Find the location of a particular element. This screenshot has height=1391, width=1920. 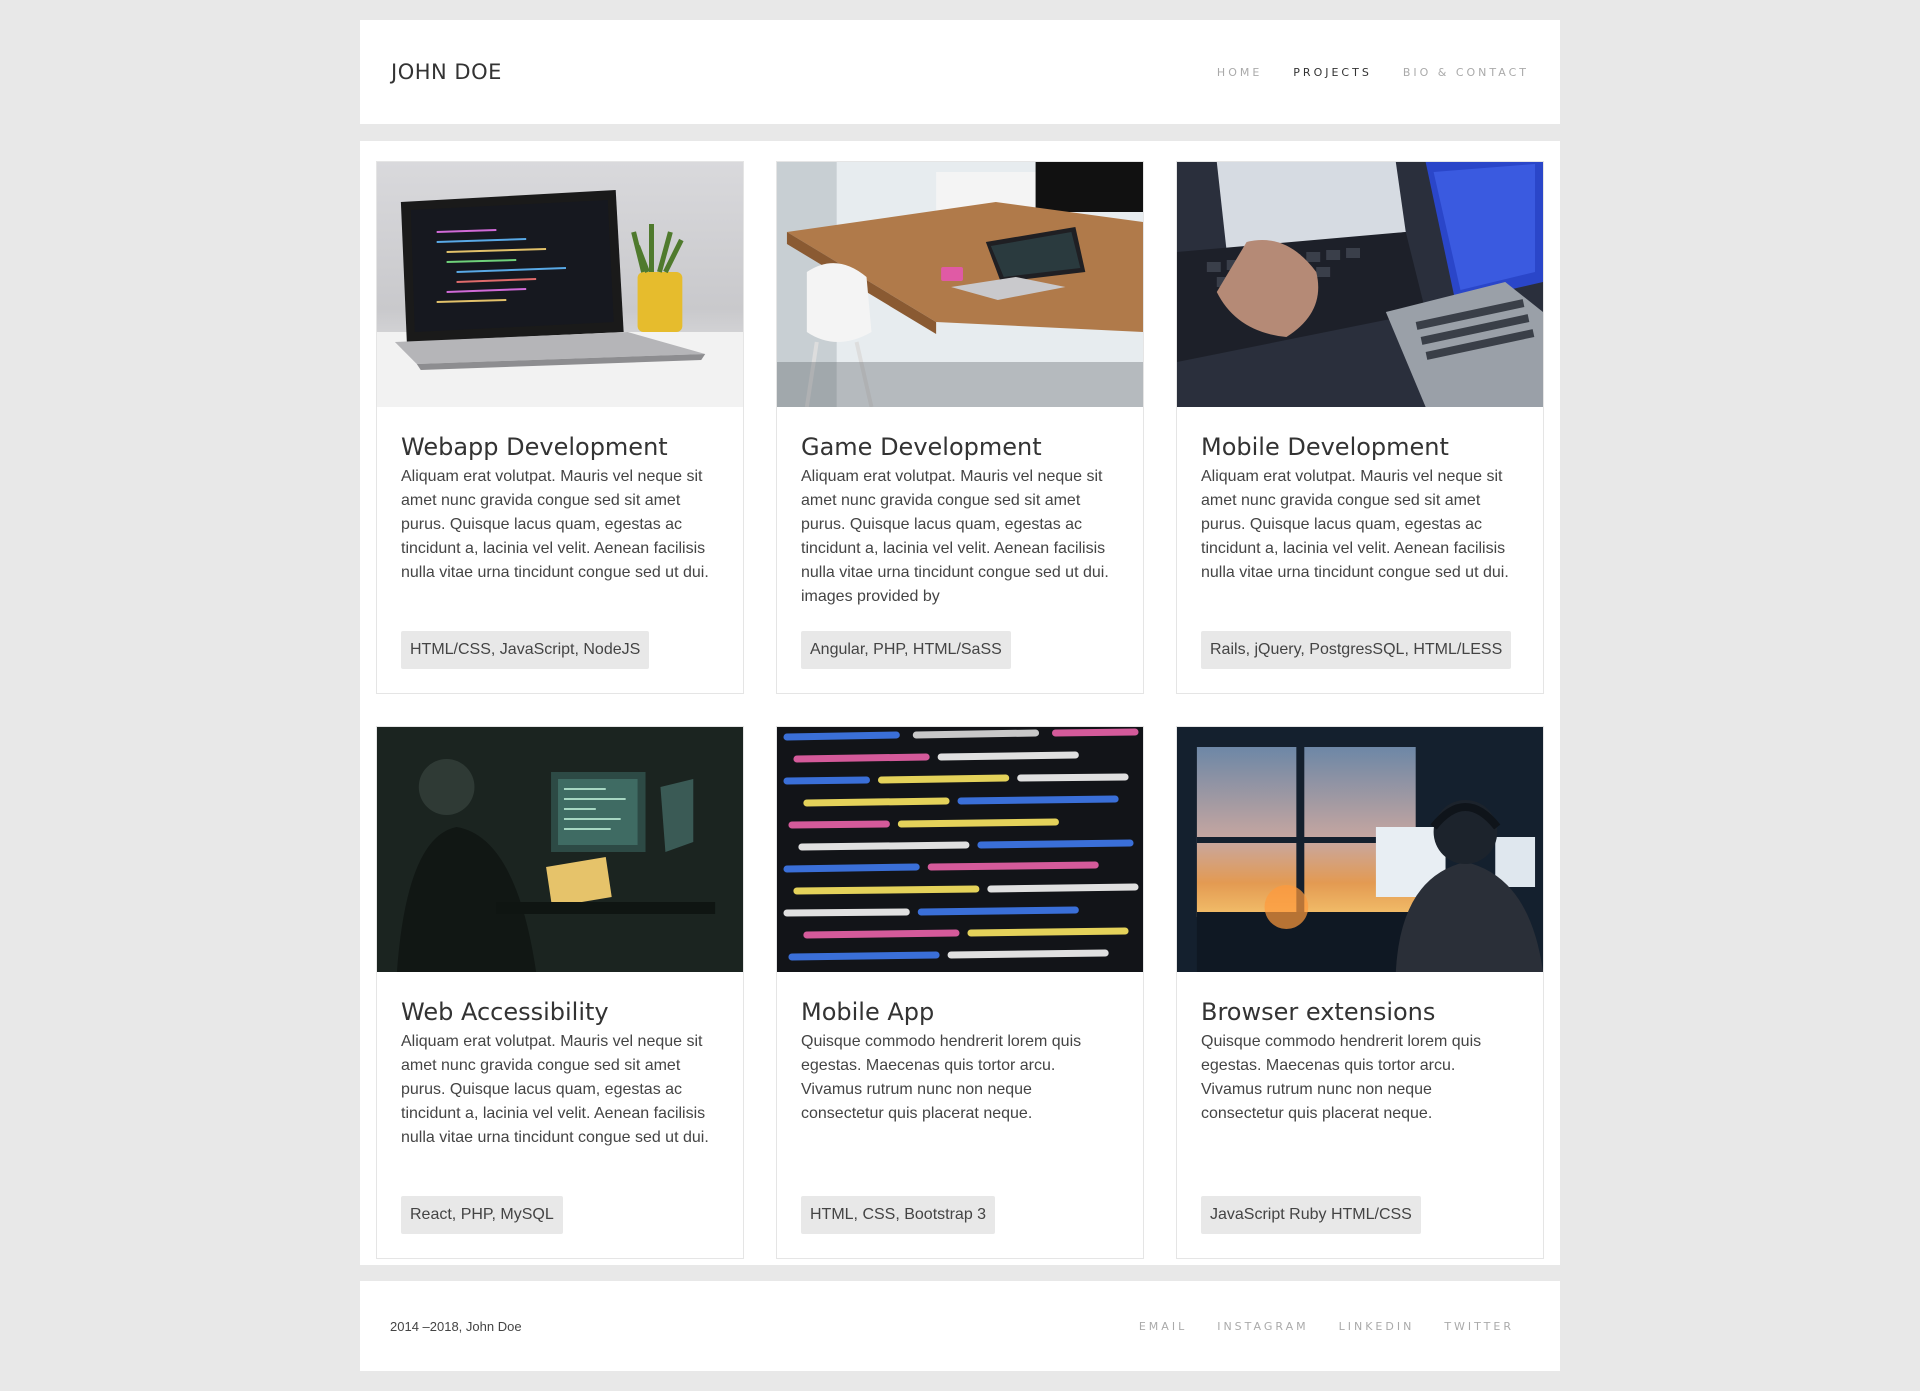

site-header: JOHN DOE HOME PROJECTS BIO & CONTACT is located at coordinates (960, 72).